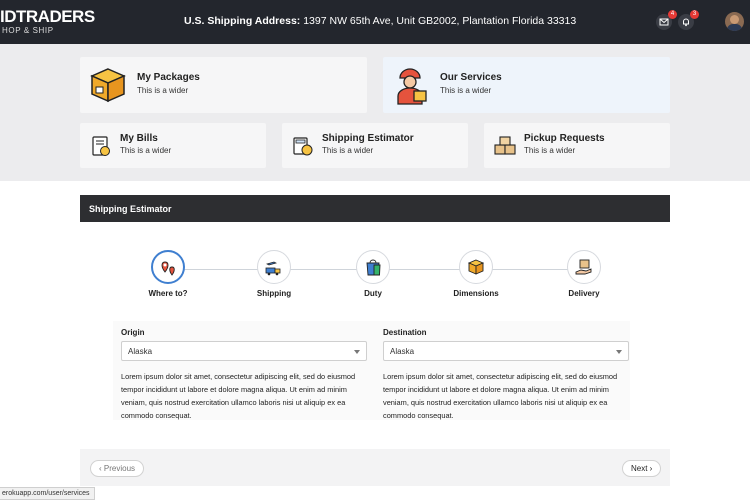  What do you see at coordinates (168, 77) in the screenshot?
I see `card-title: My Packages` at bounding box center [168, 77].